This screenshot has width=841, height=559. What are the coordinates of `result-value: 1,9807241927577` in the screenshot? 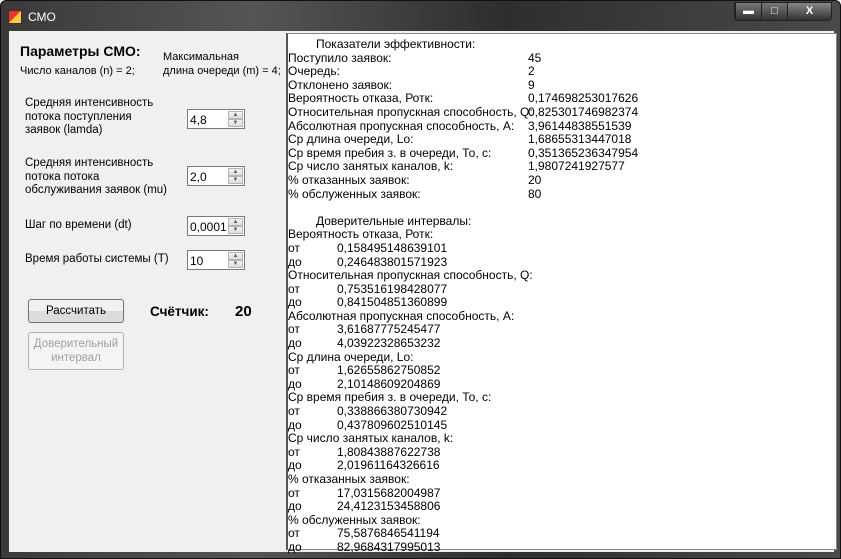 It's located at (576, 166).